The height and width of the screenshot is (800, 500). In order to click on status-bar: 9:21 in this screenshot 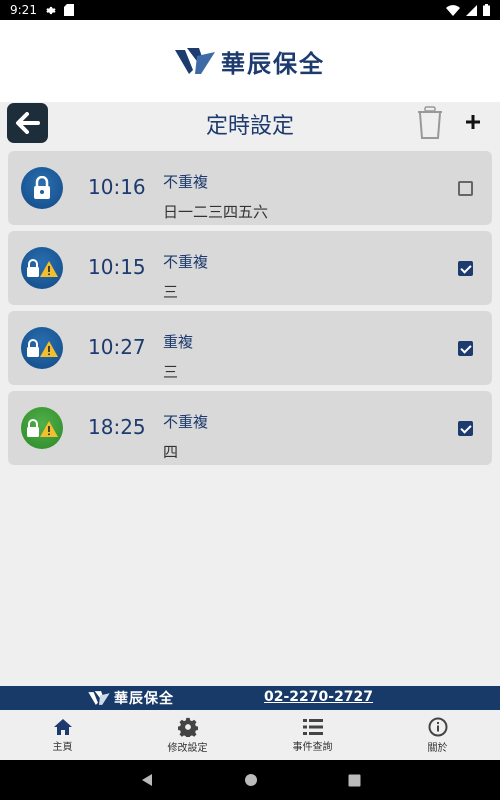, I will do `click(250, 10)`.